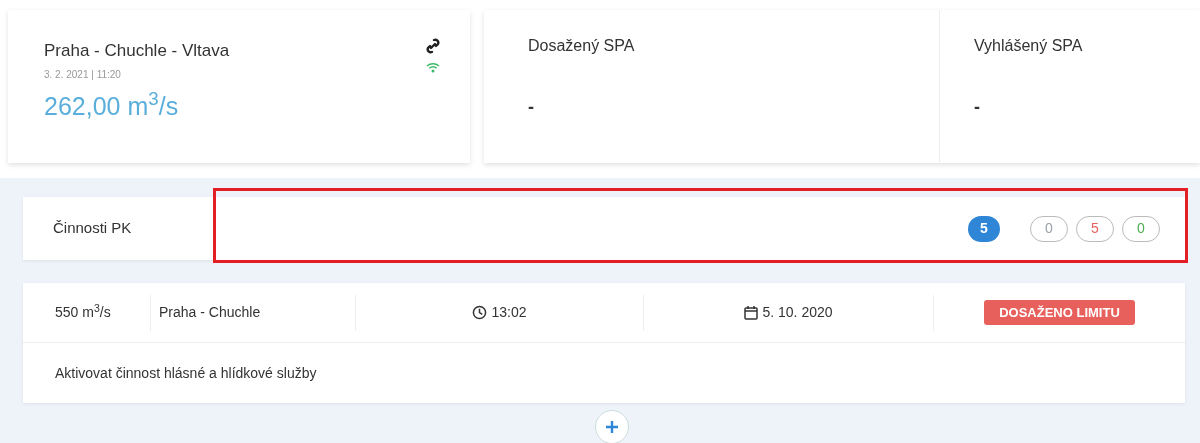  I want to click on wifi-icon, so click(433, 67).